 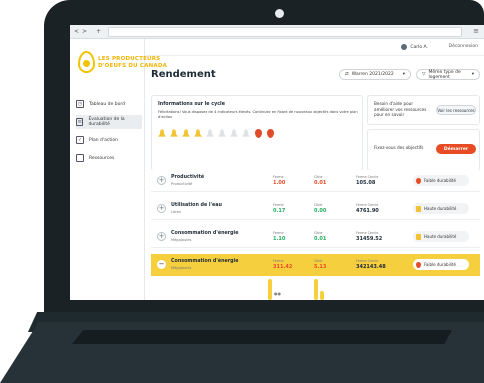 I want to click on egg-yolk-icon, so click(x=86, y=63).